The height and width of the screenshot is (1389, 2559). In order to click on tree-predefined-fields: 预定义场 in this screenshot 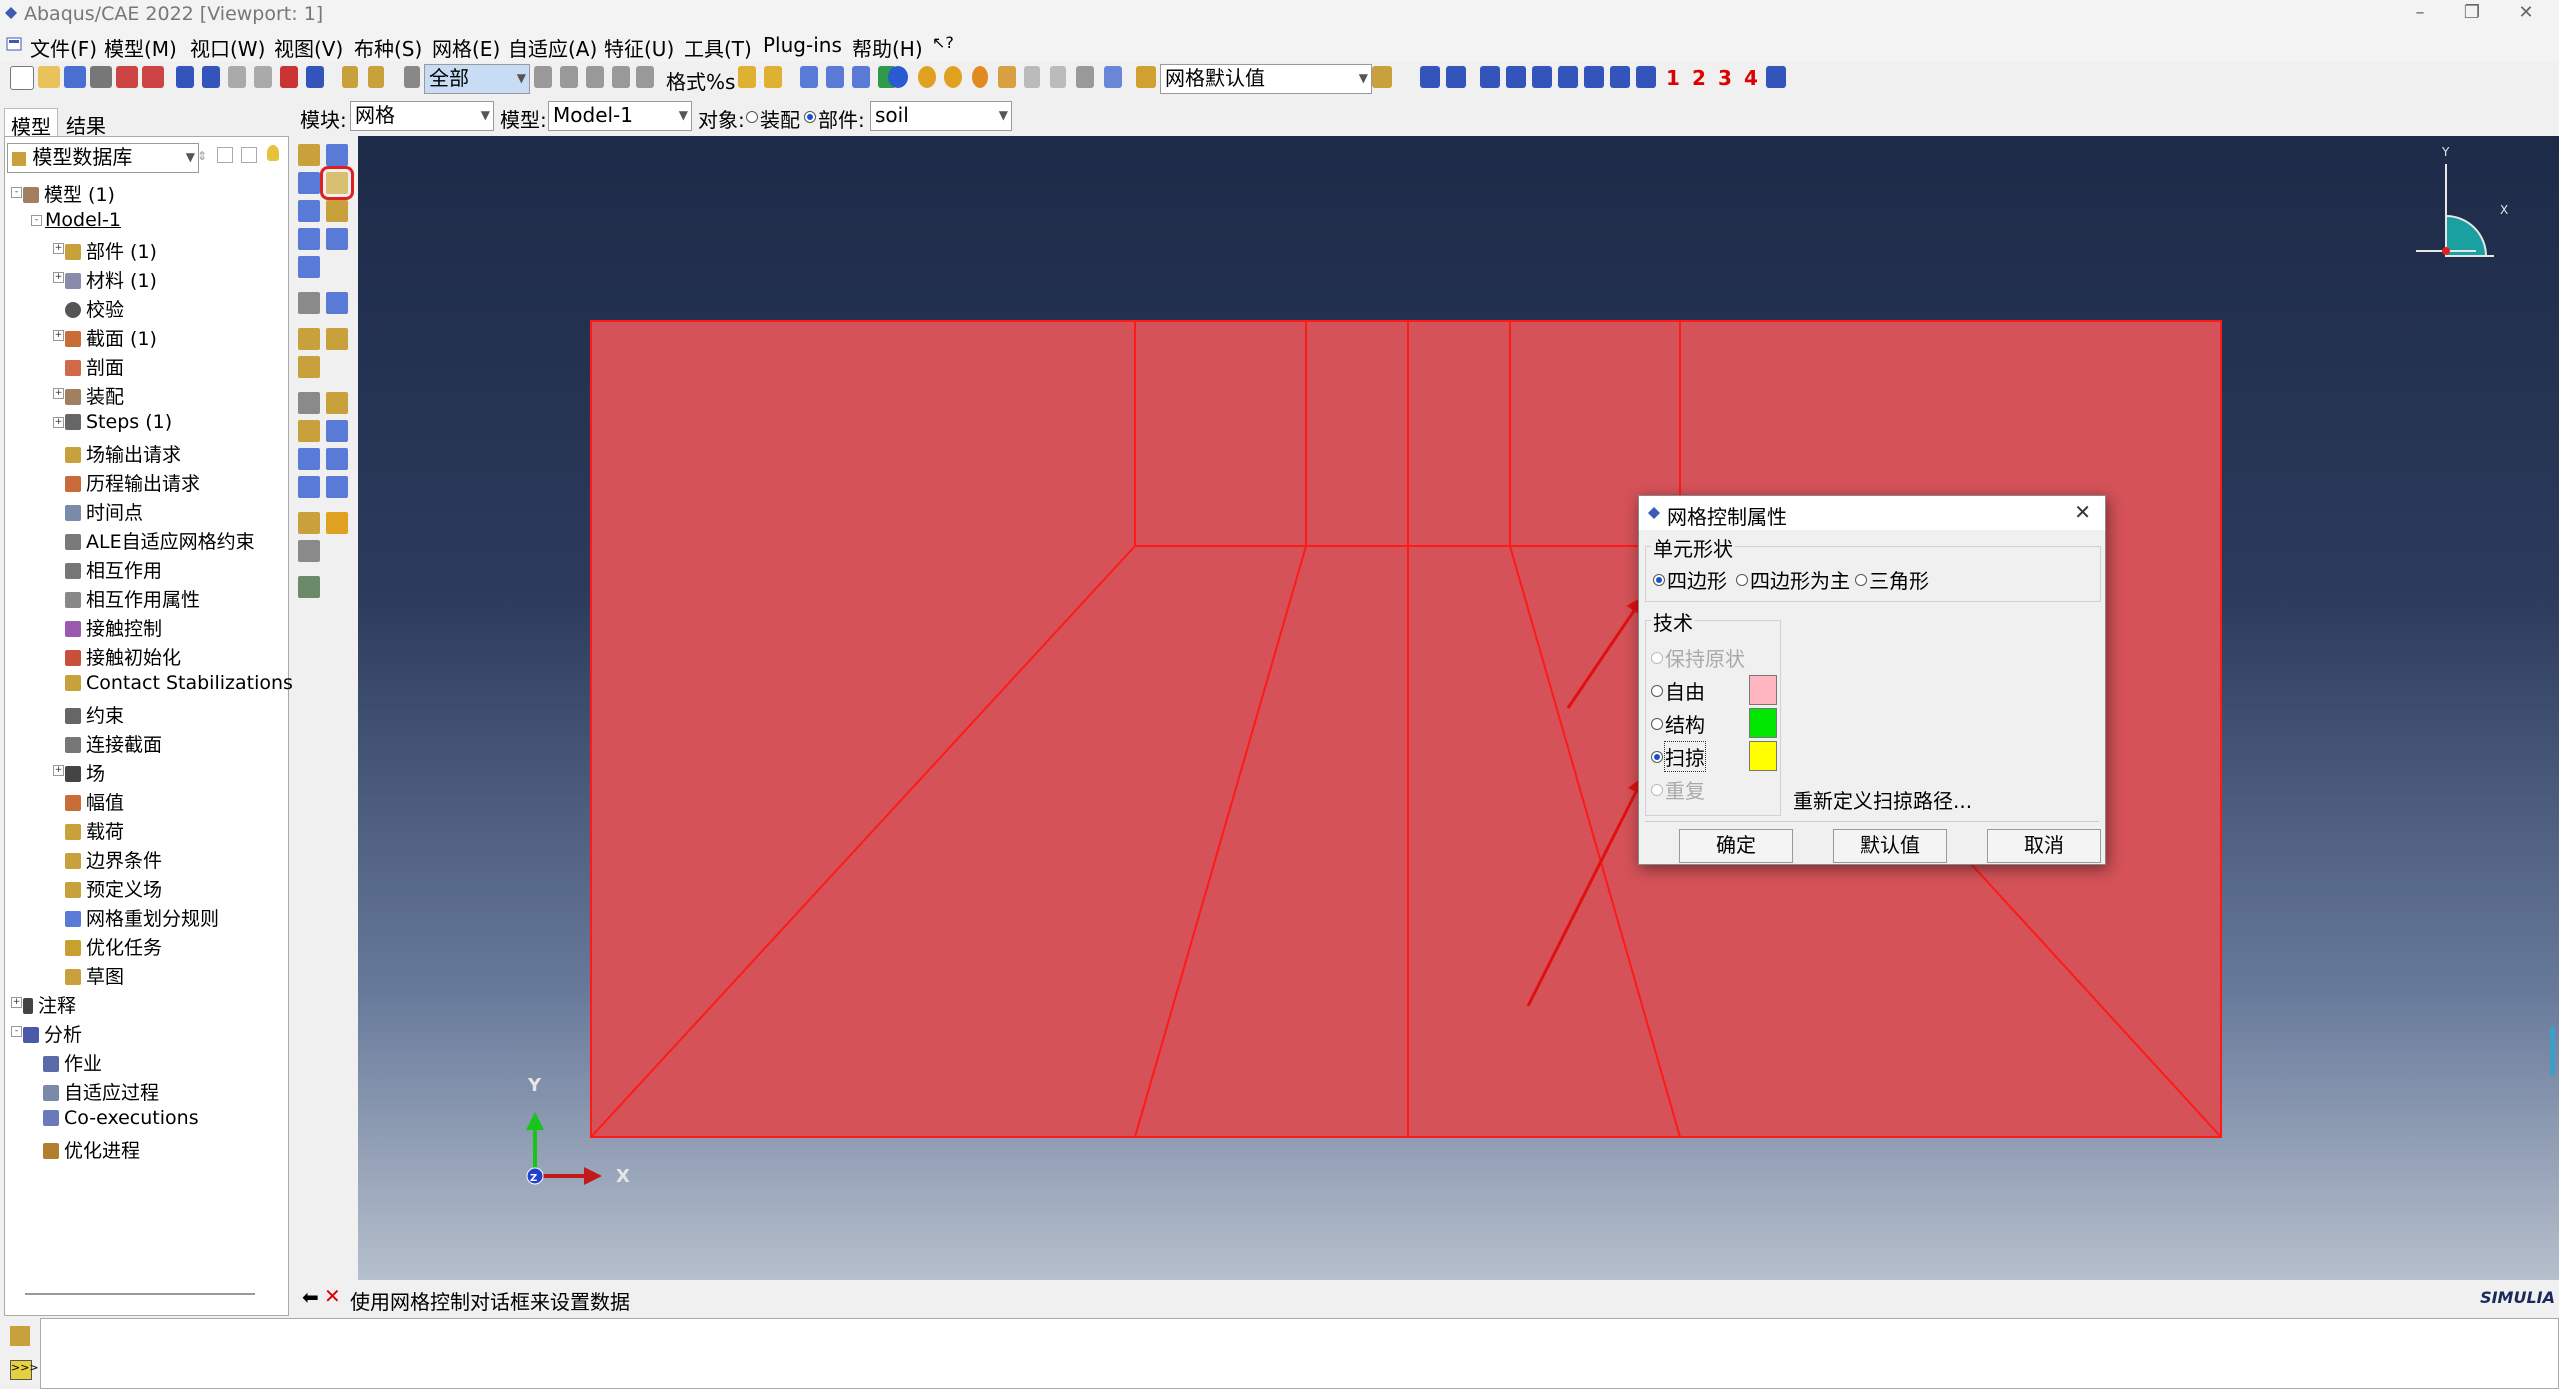, I will do `click(113, 889)`.